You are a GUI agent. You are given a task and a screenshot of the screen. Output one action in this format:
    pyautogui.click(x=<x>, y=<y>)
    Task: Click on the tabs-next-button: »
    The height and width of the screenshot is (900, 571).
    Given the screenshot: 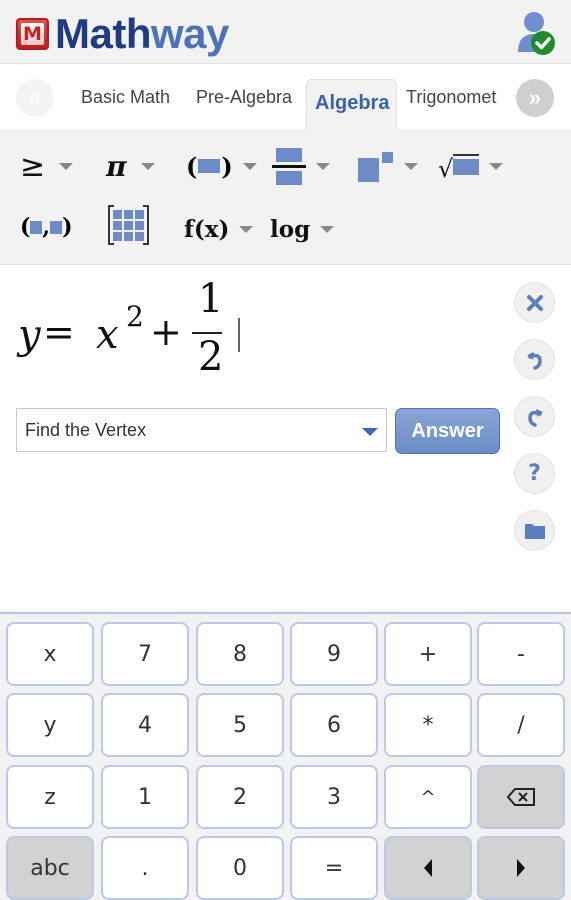 What is the action you would take?
    pyautogui.click(x=535, y=98)
    